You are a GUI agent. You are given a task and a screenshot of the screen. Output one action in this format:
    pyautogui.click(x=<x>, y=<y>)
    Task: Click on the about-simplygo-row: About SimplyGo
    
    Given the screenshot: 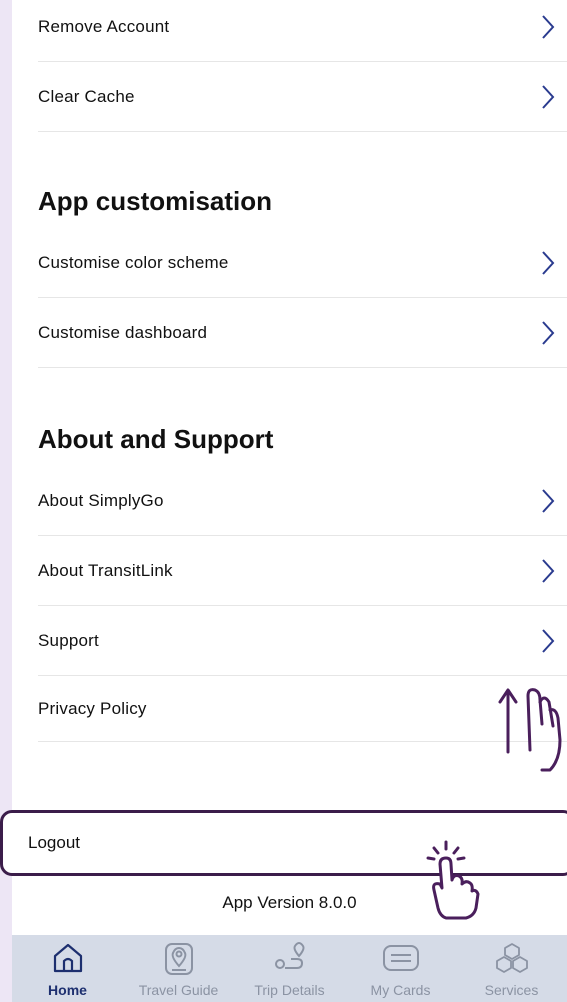 What is the action you would take?
    pyautogui.click(x=302, y=501)
    